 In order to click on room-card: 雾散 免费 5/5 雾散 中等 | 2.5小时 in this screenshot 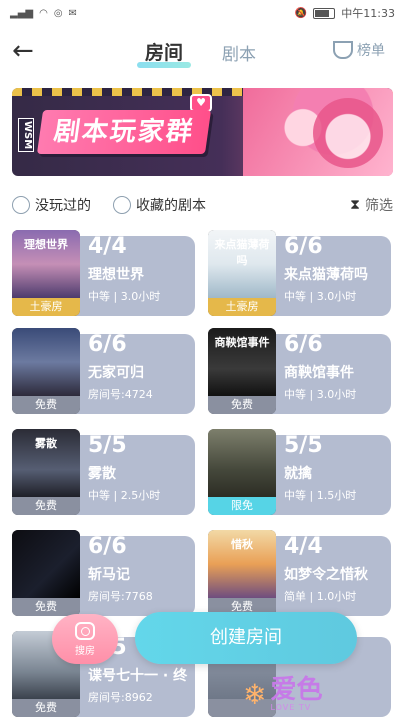, I will do `click(103, 472)`.